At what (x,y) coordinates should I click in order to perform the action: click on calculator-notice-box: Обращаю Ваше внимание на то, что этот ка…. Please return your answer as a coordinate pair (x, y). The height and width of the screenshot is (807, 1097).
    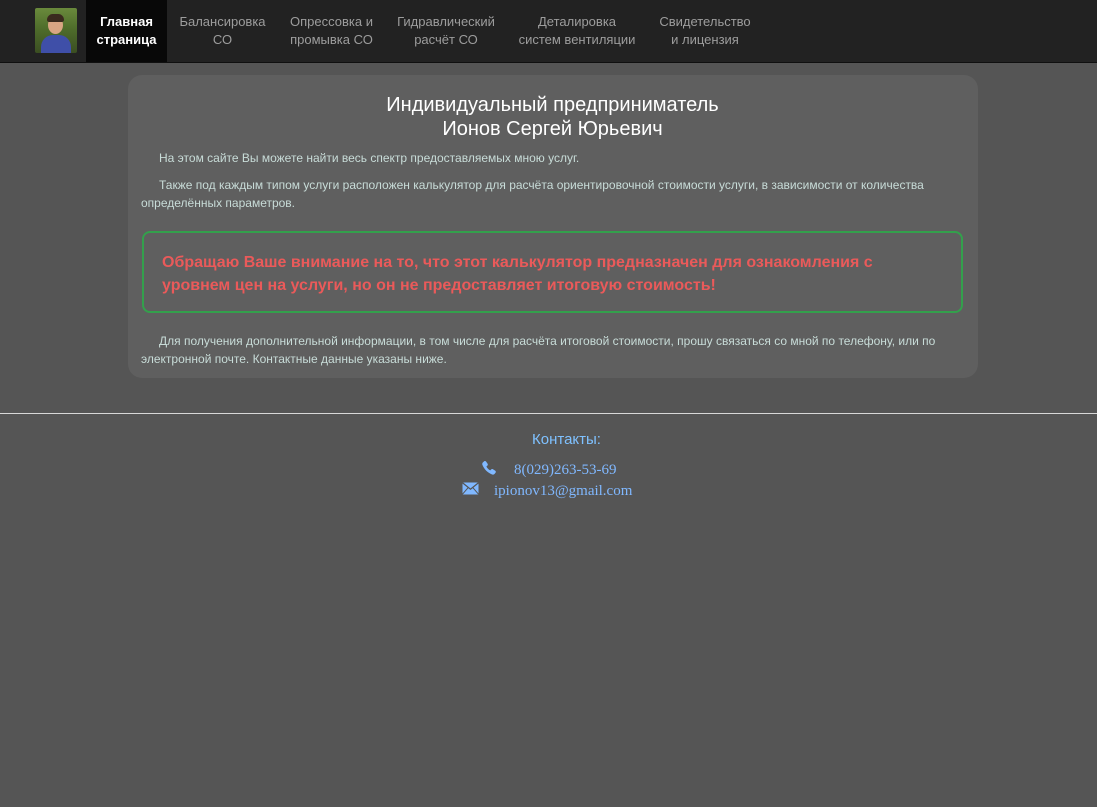
    Looking at the image, I should click on (552, 272).